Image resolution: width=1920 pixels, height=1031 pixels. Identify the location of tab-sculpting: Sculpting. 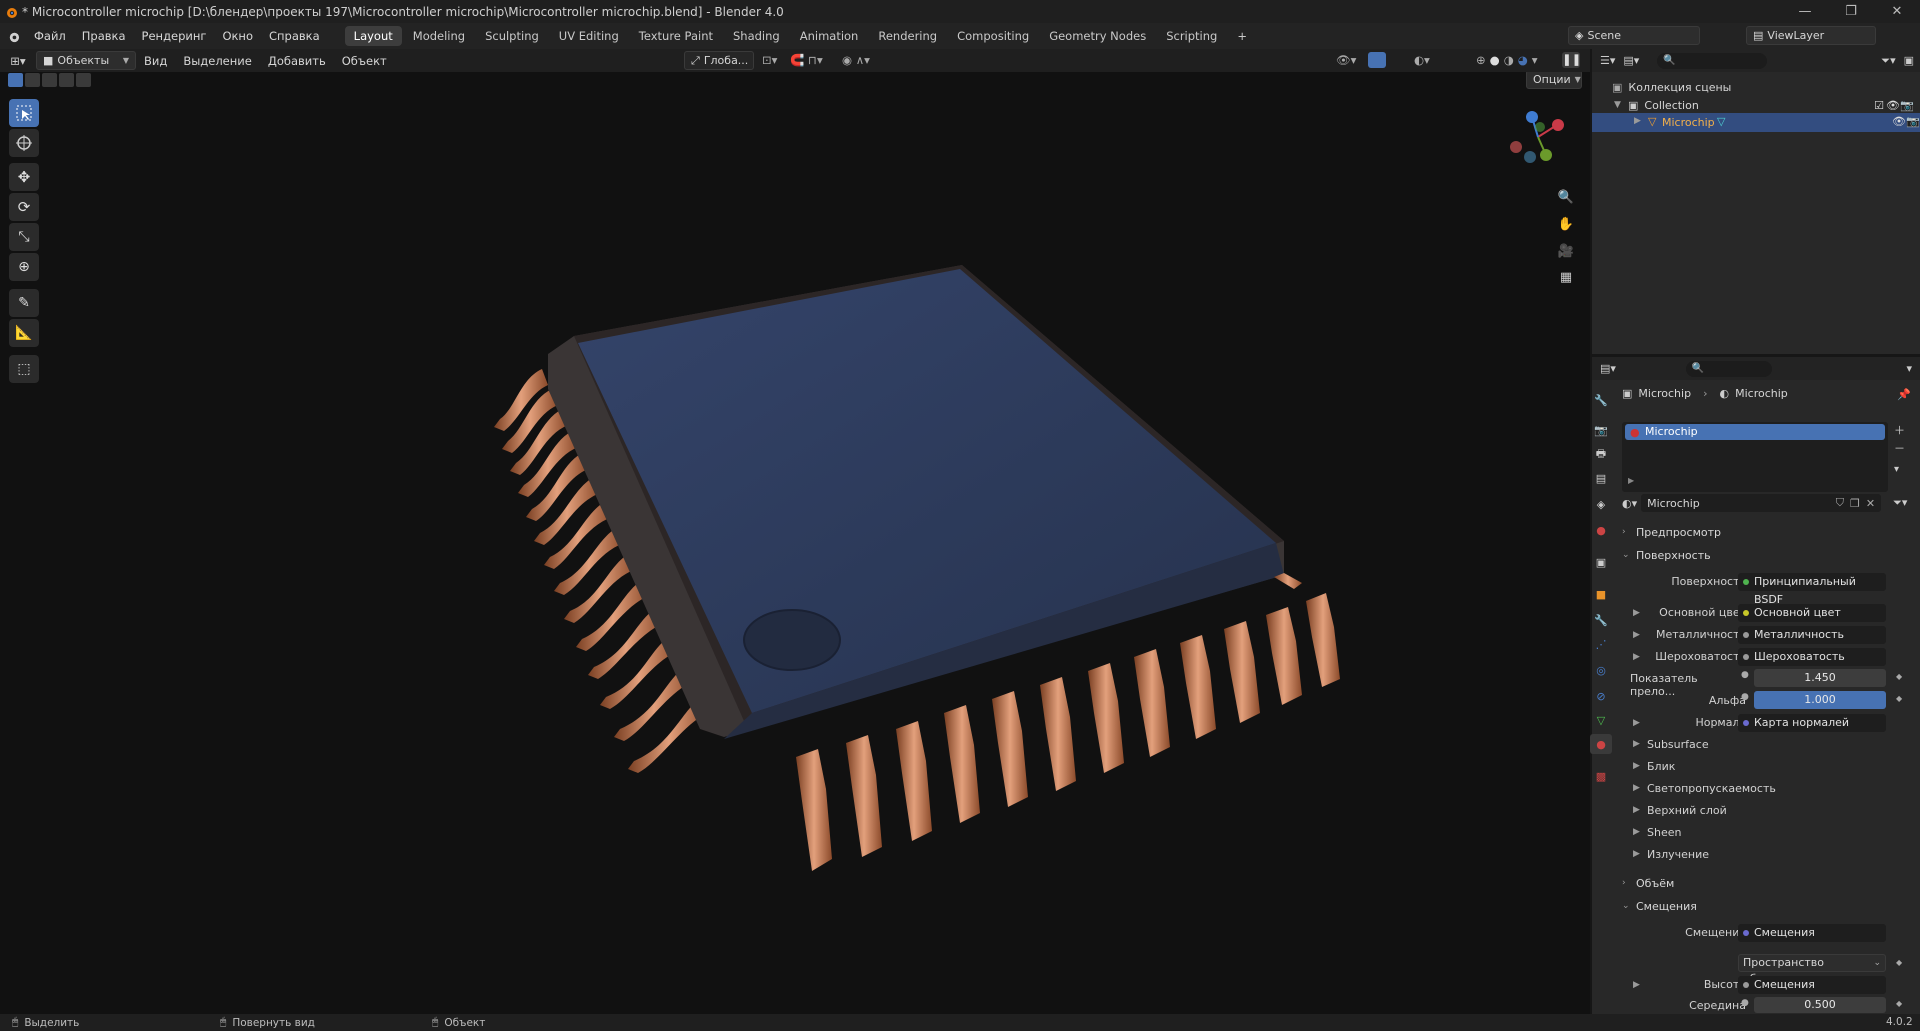
(512, 36).